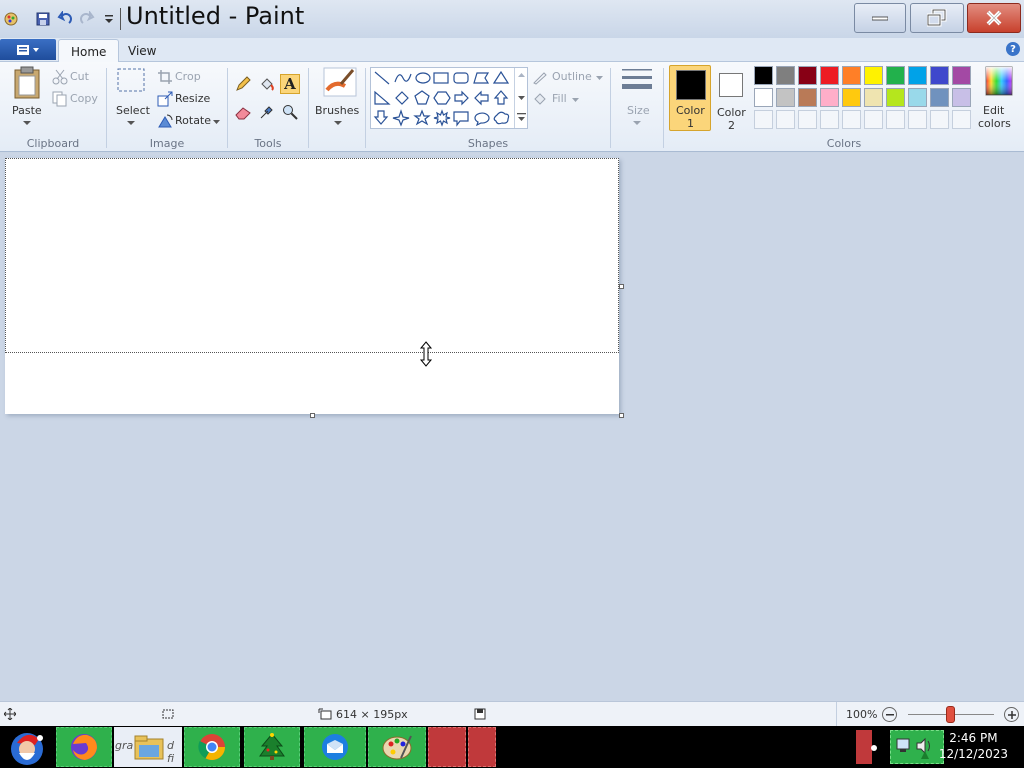 Image resolution: width=1024 pixels, height=768 pixels. What do you see at coordinates (488, 143) in the screenshot?
I see `shapes-group-label: Shapes` at bounding box center [488, 143].